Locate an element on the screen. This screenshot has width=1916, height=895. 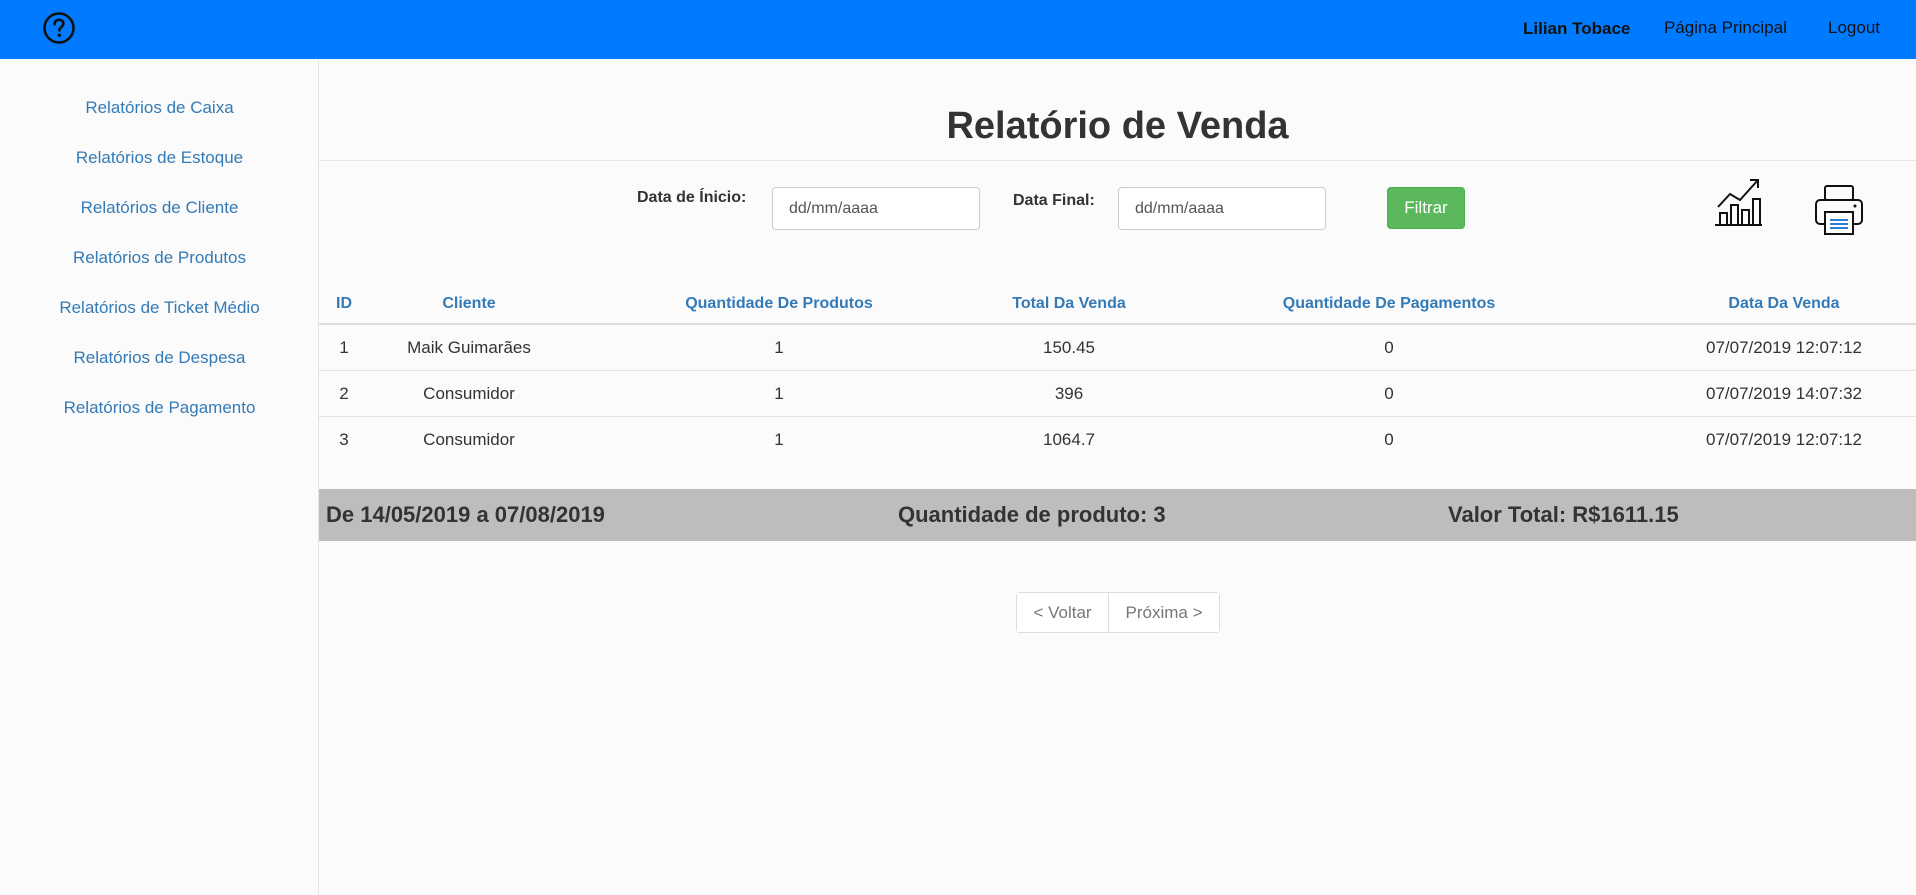
chart-growth-icon is located at coordinates (1738, 201).